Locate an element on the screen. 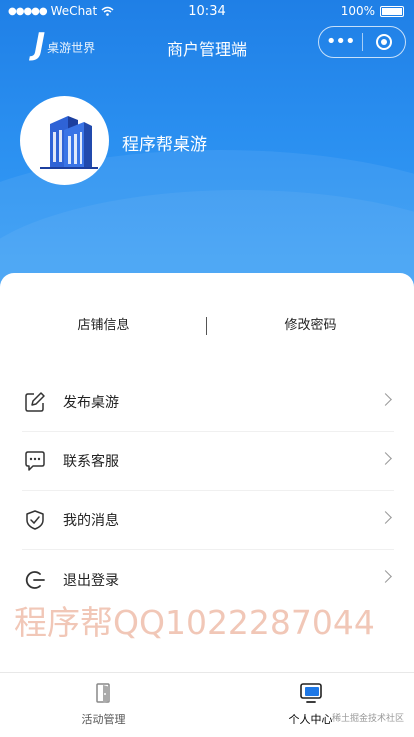  tab-activity-management: 活动管理 is located at coordinates (103, 705).